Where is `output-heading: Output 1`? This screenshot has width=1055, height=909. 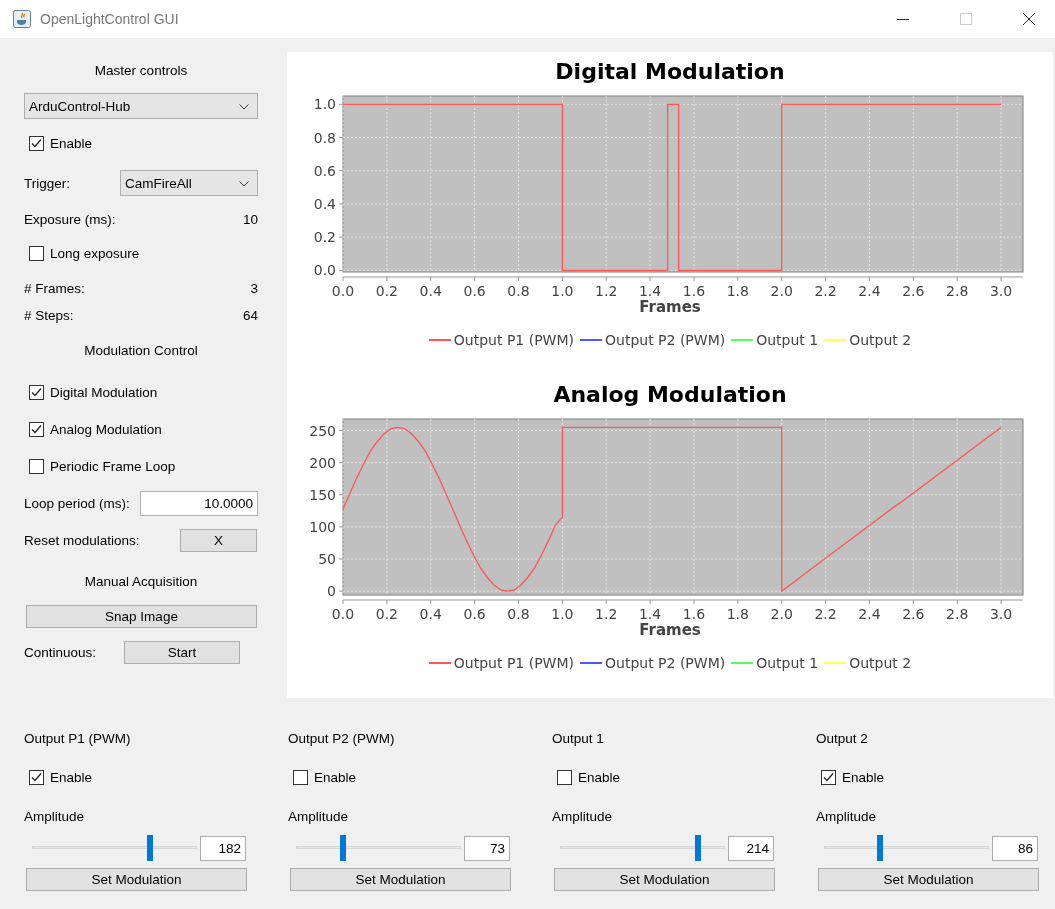
output-heading: Output 1 is located at coordinates (578, 738).